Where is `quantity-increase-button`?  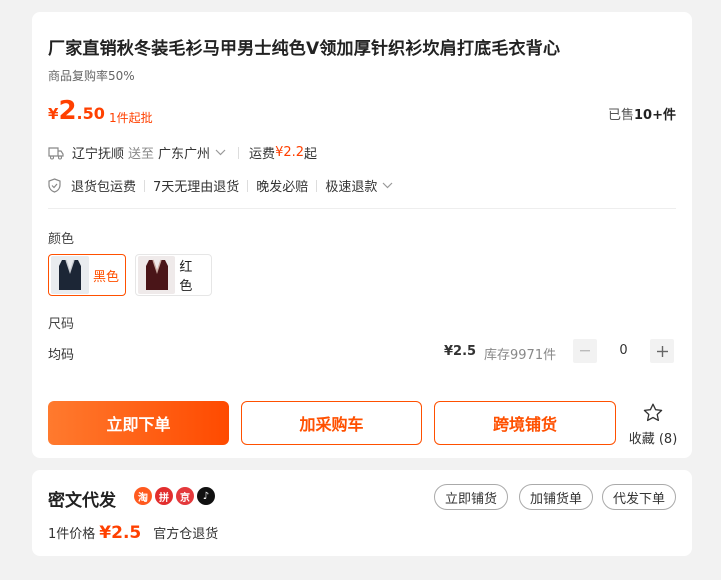
quantity-increase-button is located at coordinates (662, 351).